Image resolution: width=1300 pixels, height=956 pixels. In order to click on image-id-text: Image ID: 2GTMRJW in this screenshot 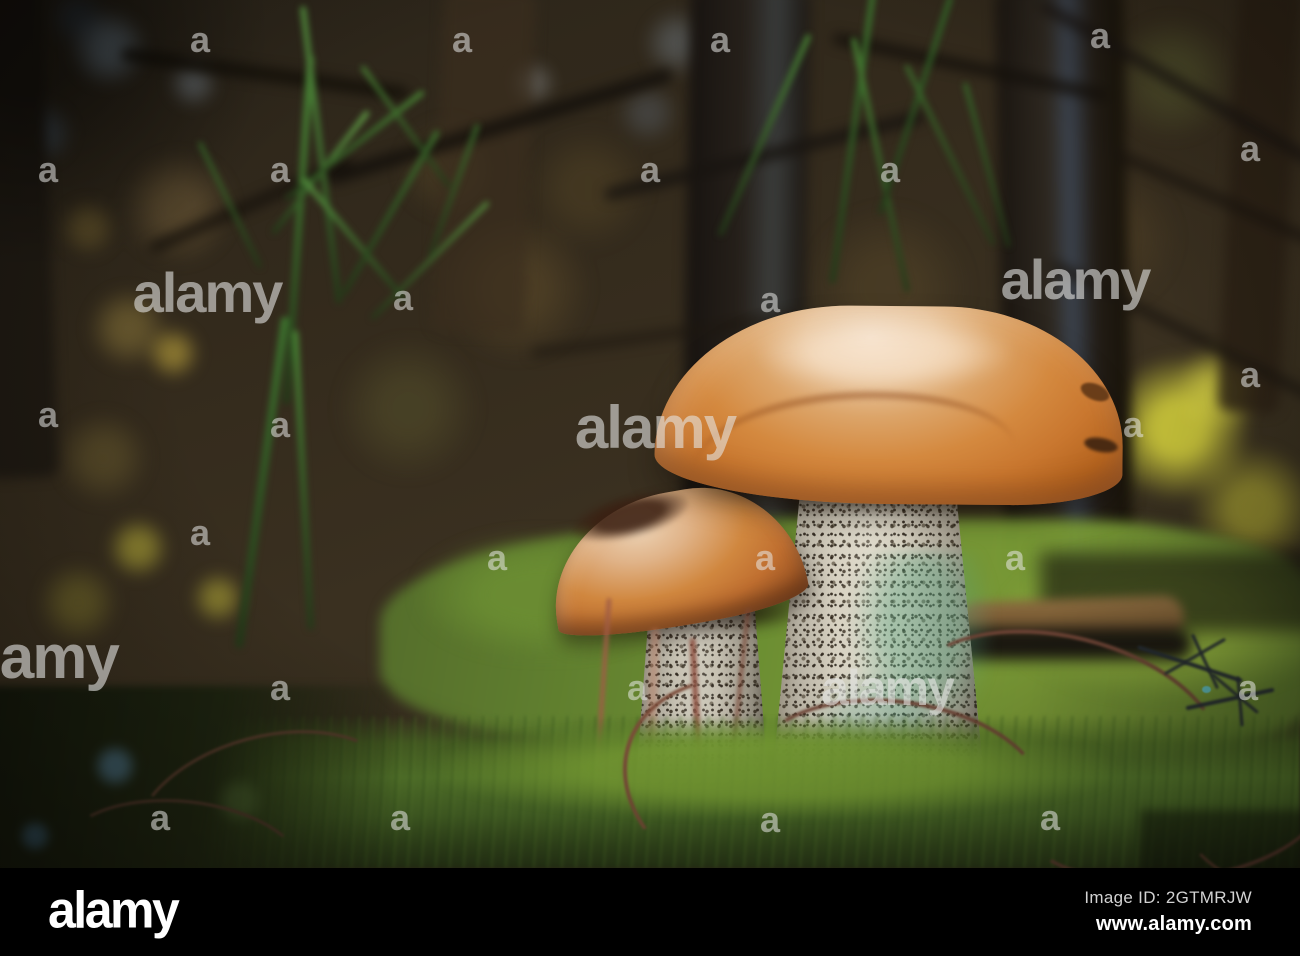, I will do `click(1168, 898)`.